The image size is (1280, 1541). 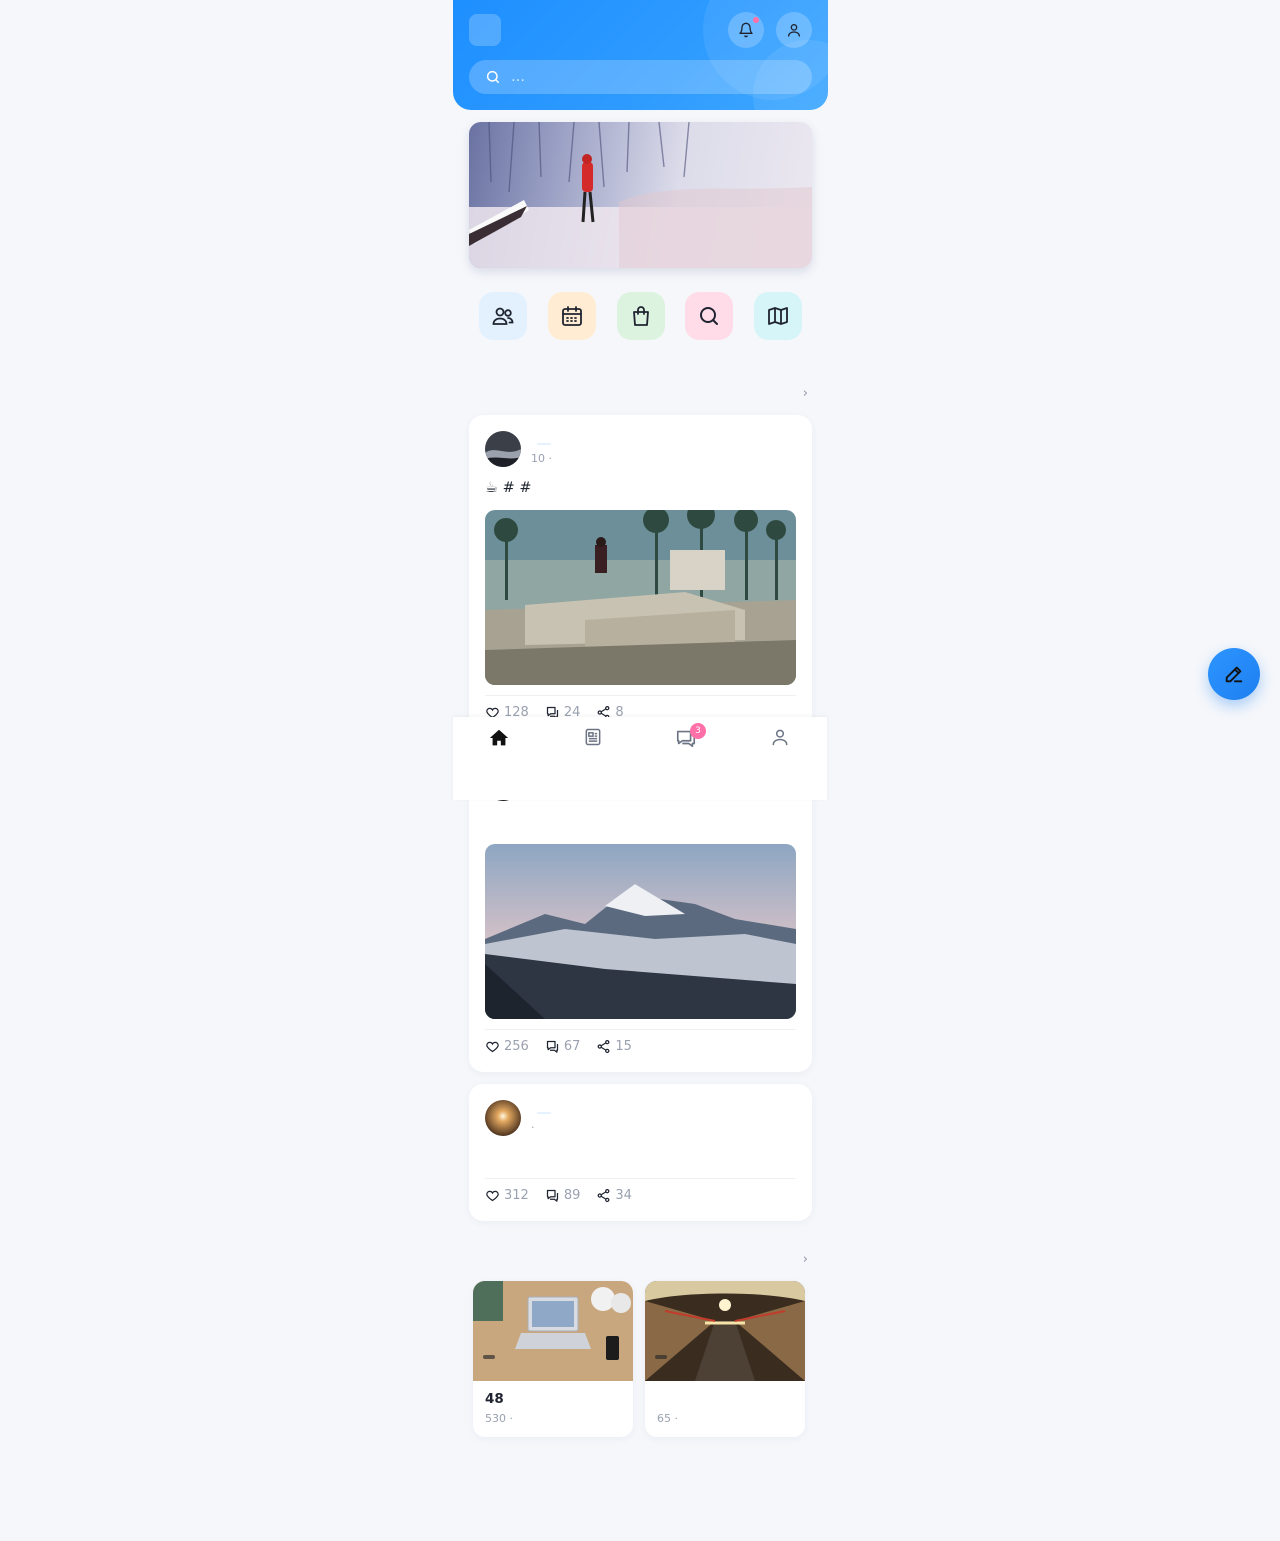 What do you see at coordinates (623, 1046) in the screenshot?
I see `share-count: 15` at bounding box center [623, 1046].